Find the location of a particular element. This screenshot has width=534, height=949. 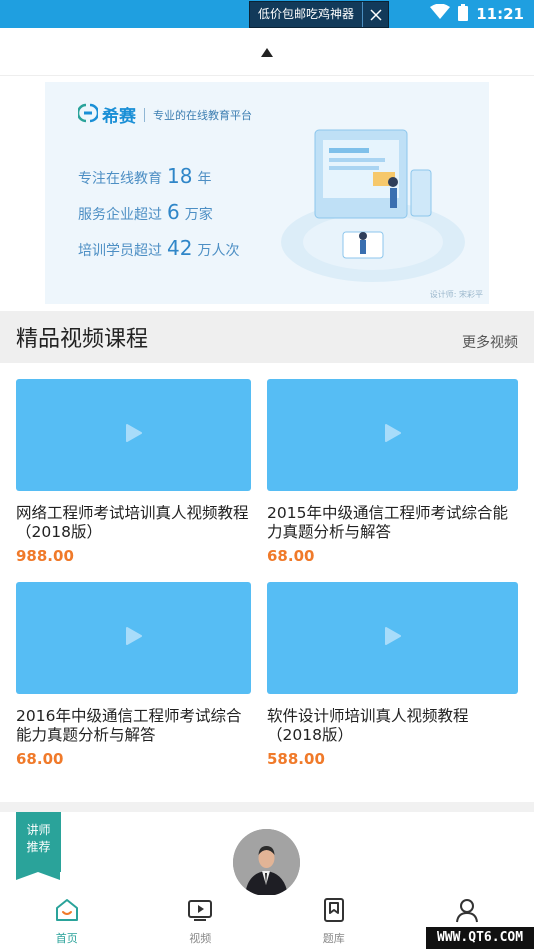

ad-text: 低价包邮吃鸡神器 is located at coordinates (306, 14).